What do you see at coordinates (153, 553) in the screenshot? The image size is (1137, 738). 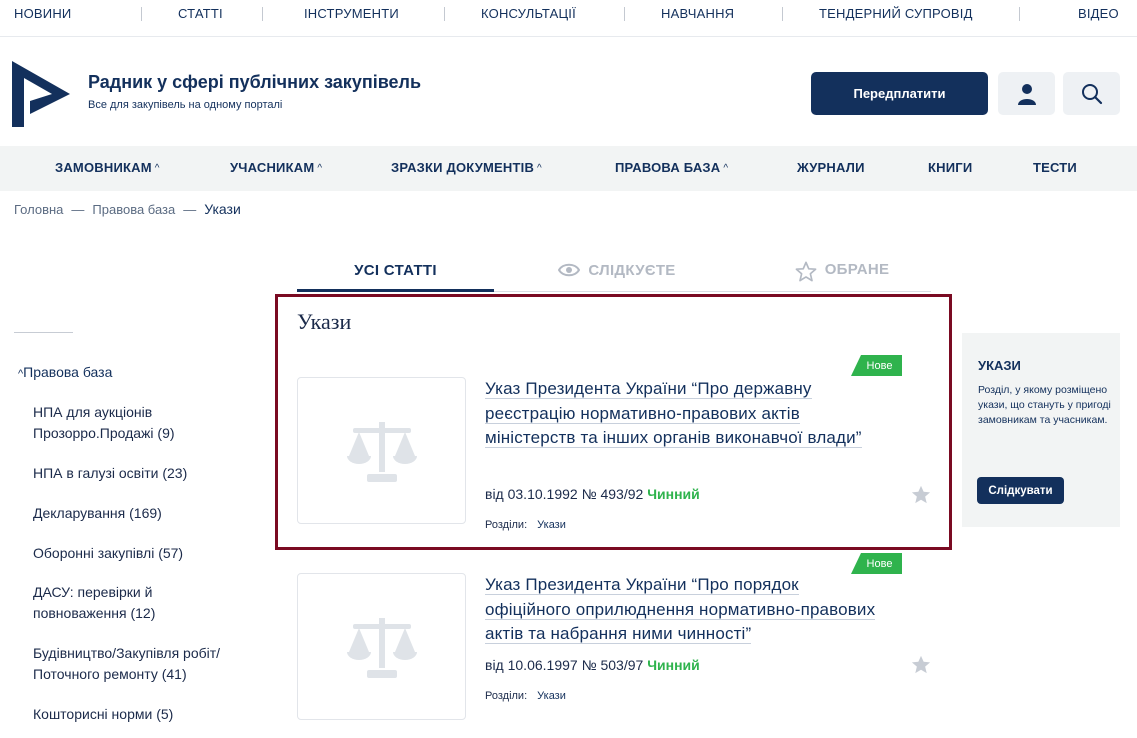 I see `sidebar-item-defense: Оборонні закупівлі (57)` at bounding box center [153, 553].